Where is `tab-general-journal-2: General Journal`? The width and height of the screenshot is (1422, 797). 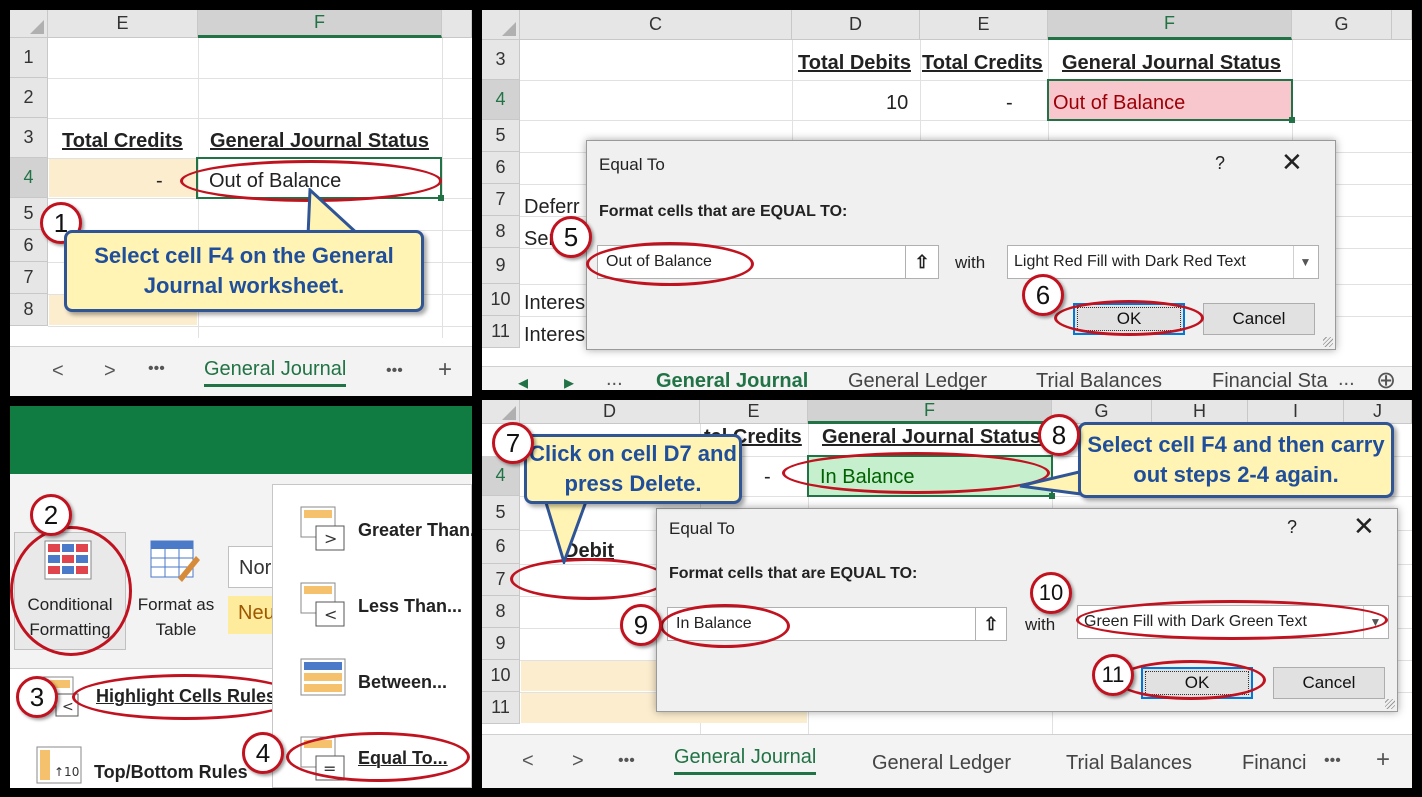
tab-general-journal-2: General Journal is located at coordinates (732, 380).